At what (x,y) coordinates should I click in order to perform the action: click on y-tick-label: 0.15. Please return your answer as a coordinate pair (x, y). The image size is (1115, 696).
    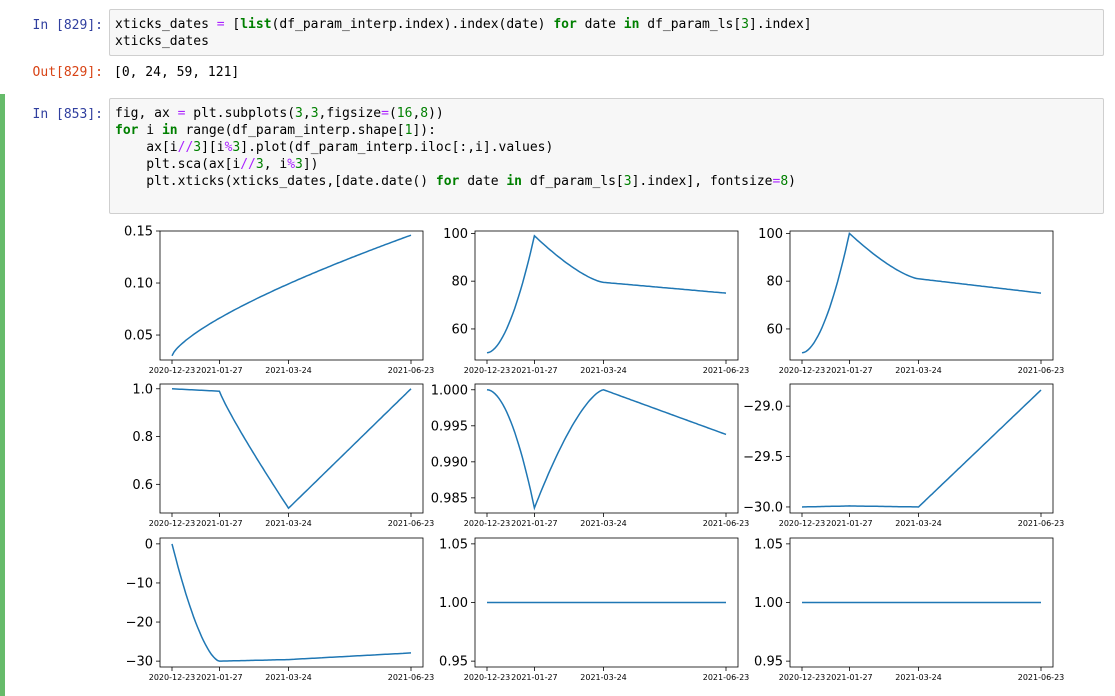
    Looking at the image, I should click on (138, 232).